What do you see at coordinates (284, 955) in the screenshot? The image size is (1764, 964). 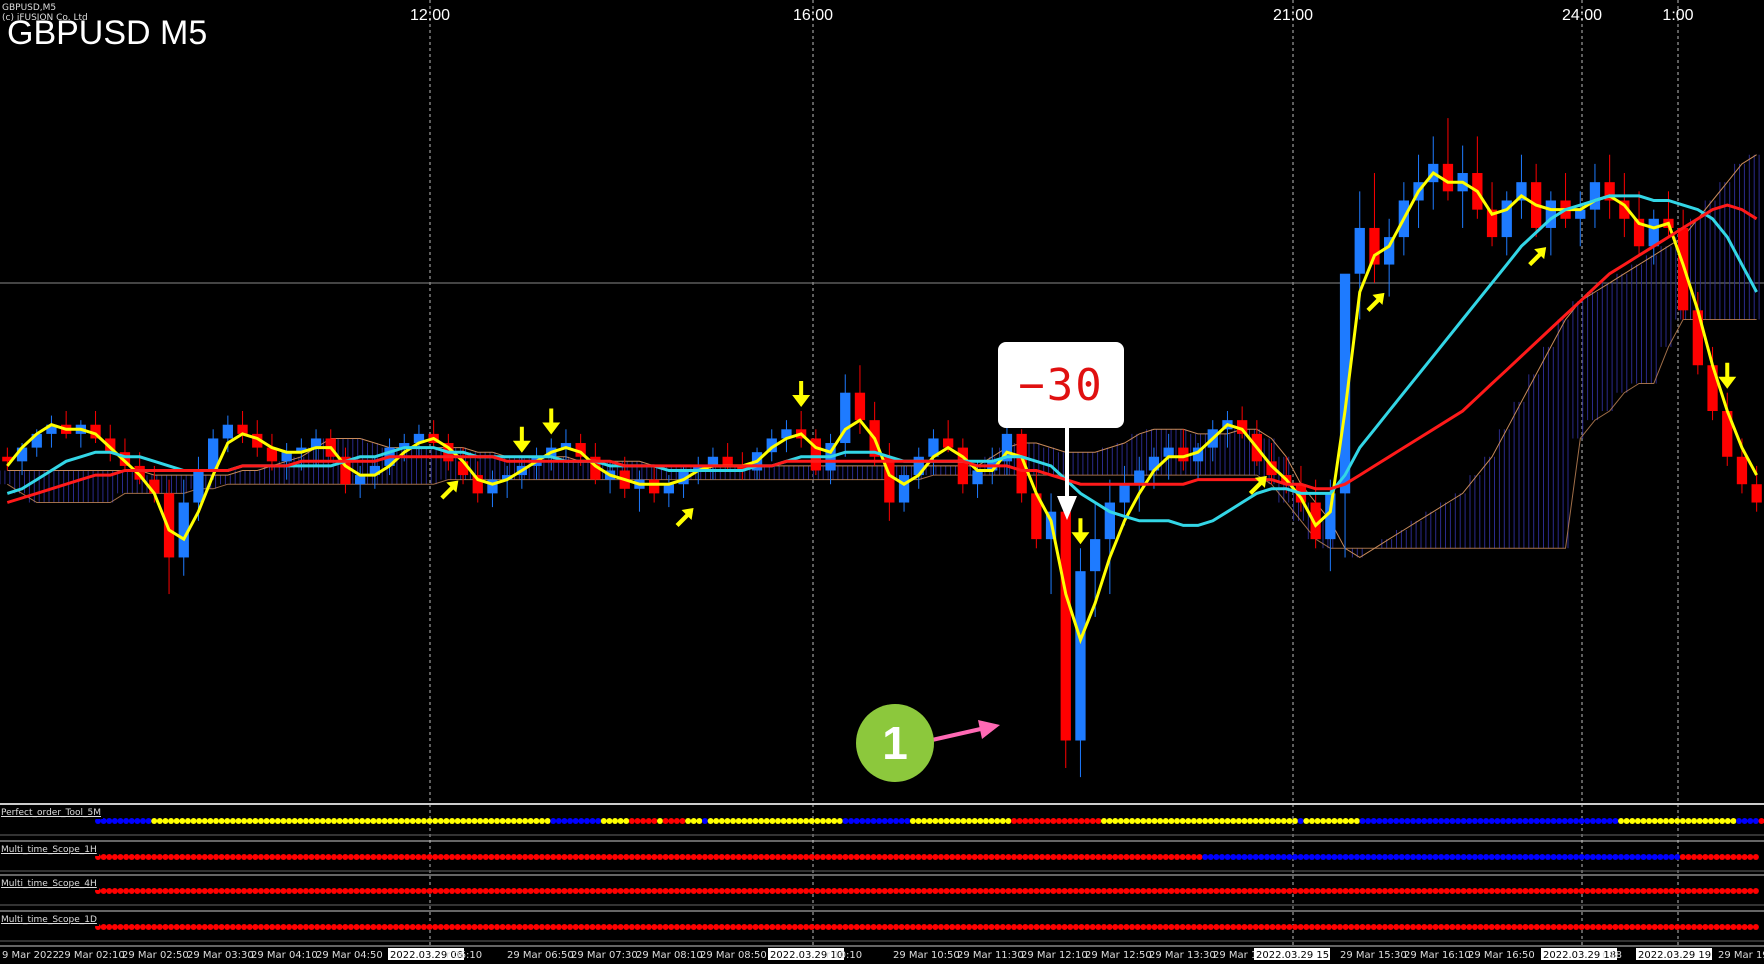 I see `bottom-time-label: 29 Mar 04:10` at bounding box center [284, 955].